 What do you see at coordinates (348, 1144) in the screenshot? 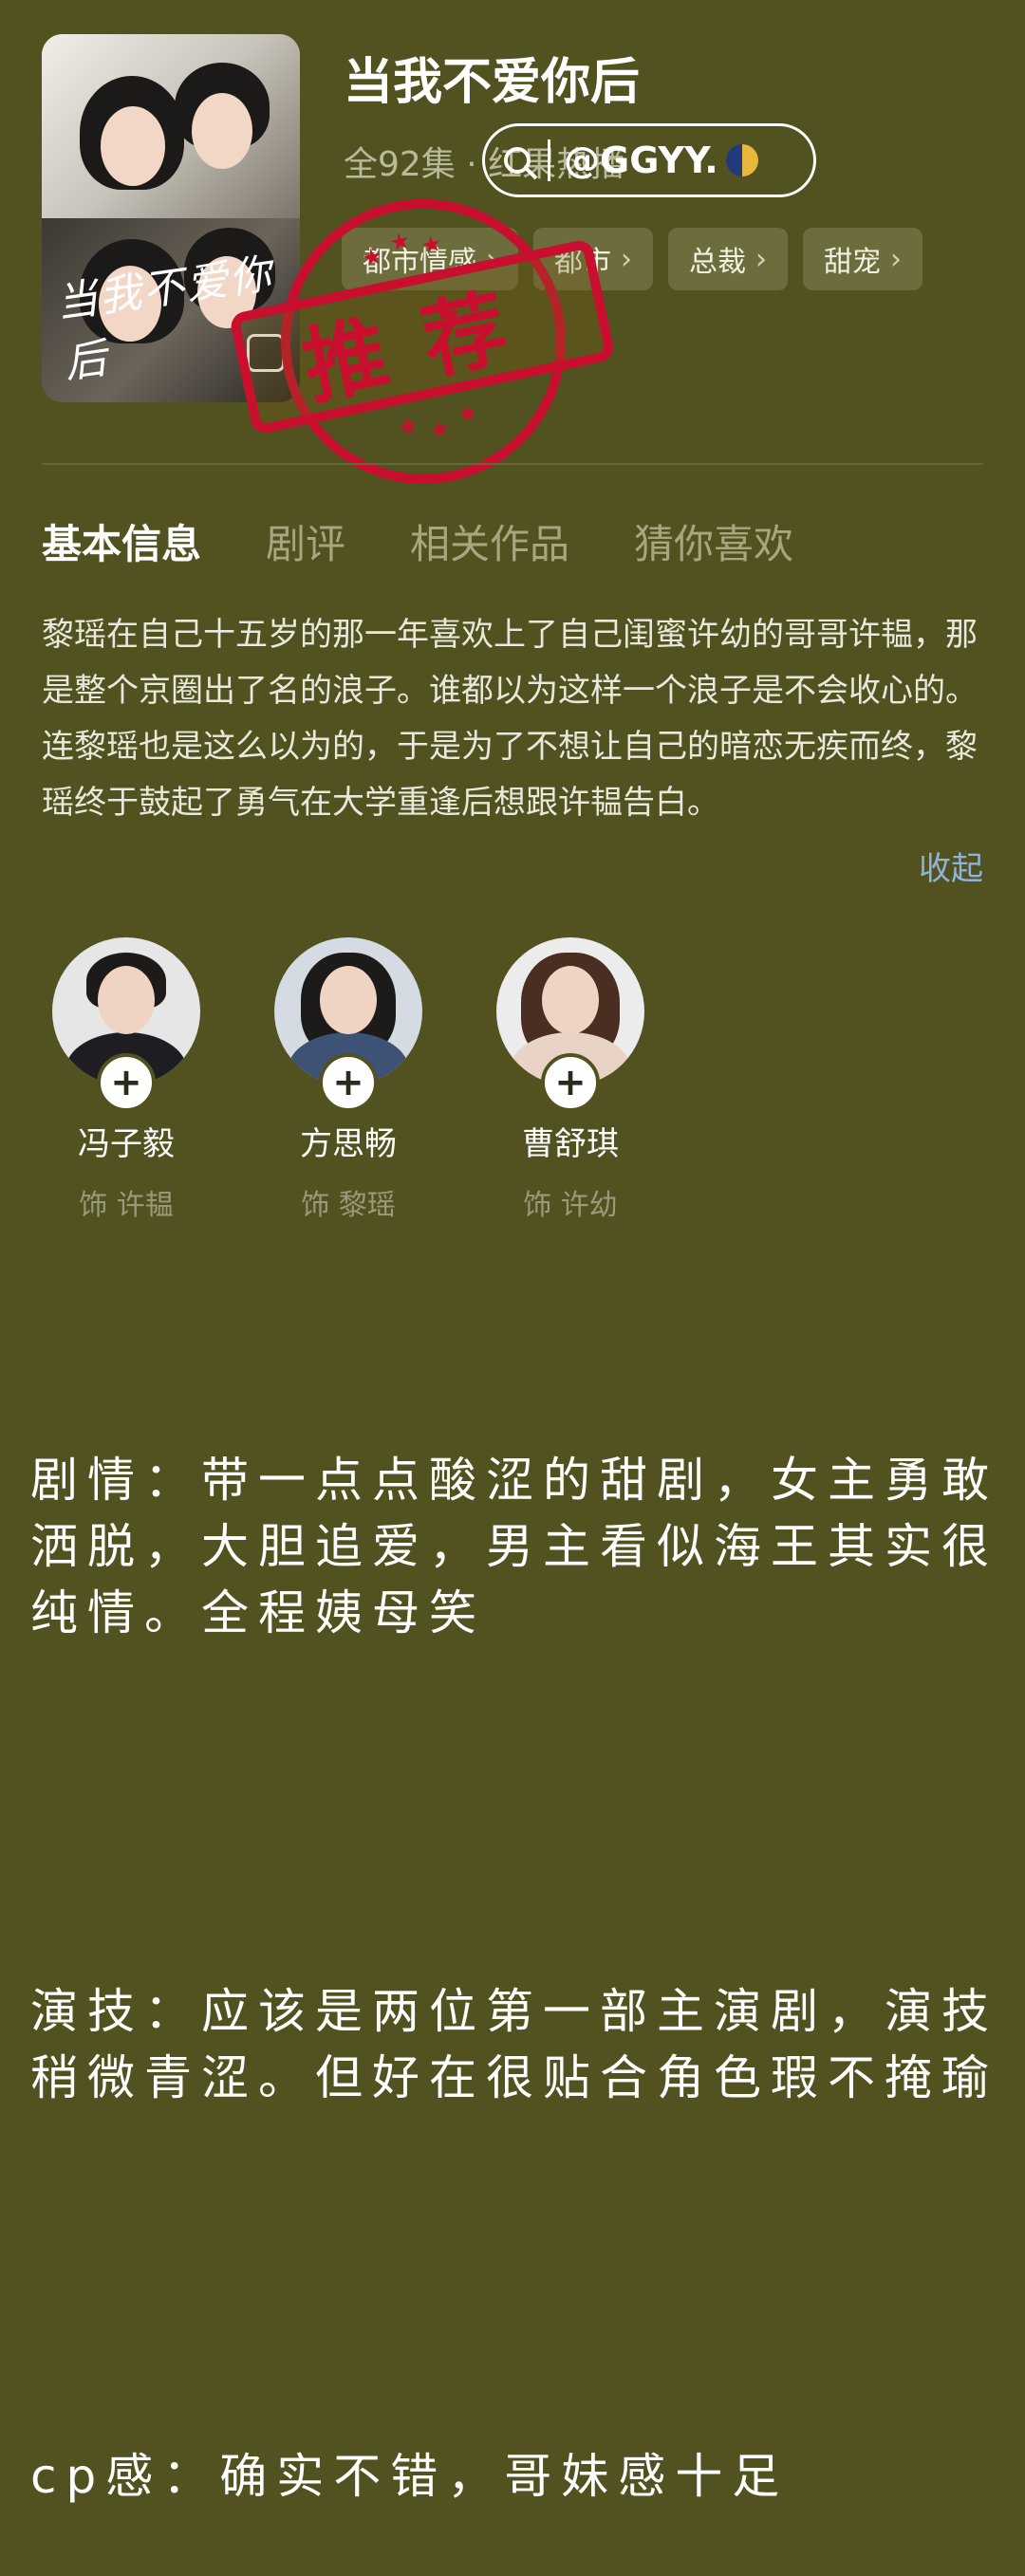
I see `actor-name: 方思畅` at bounding box center [348, 1144].